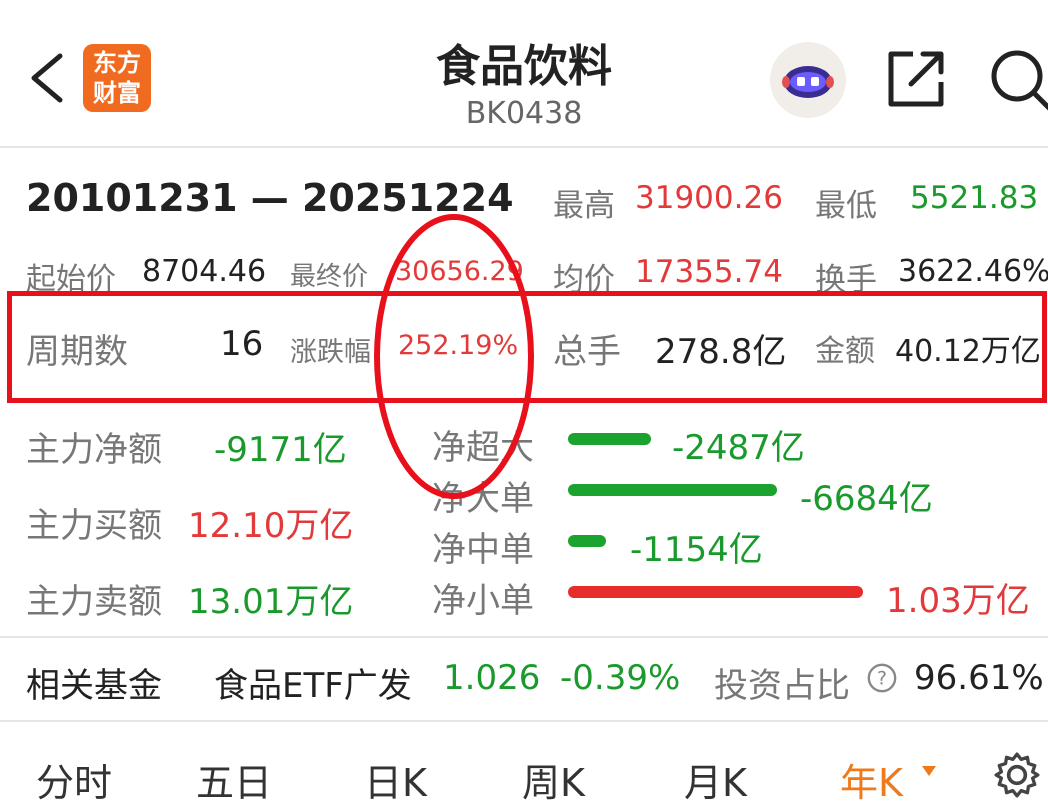 This screenshot has height=810, width=1048. What do you see at coordinates (524, 721) in the screenshot?
I see `fund-divider` at bounding box center [524, 721].